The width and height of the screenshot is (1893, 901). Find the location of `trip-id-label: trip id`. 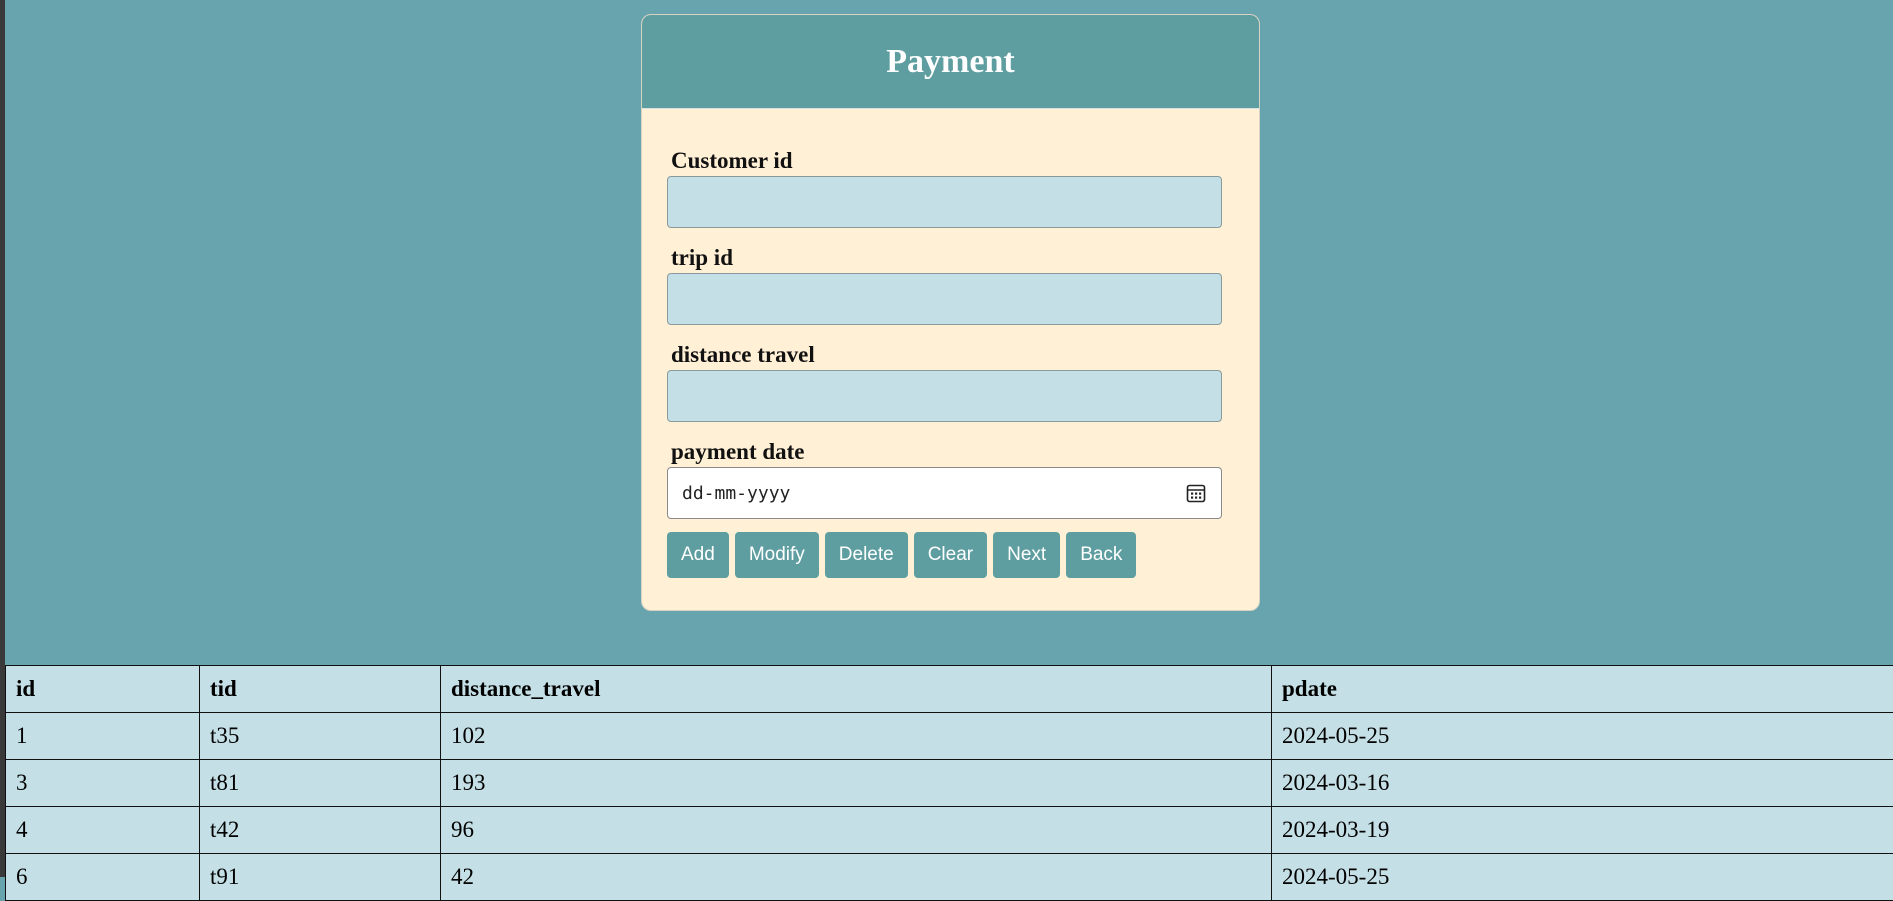

trip-id-label: trip id is located at coordinates (946, 257).